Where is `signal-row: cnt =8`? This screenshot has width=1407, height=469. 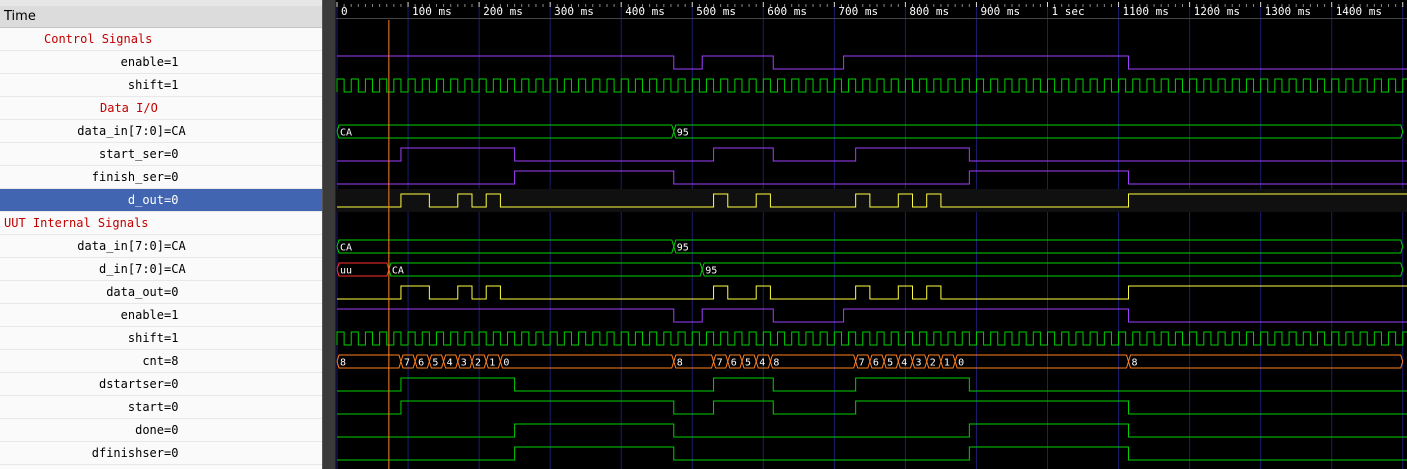 signal-row: cnt =8 is located at coordinates (161, 361).